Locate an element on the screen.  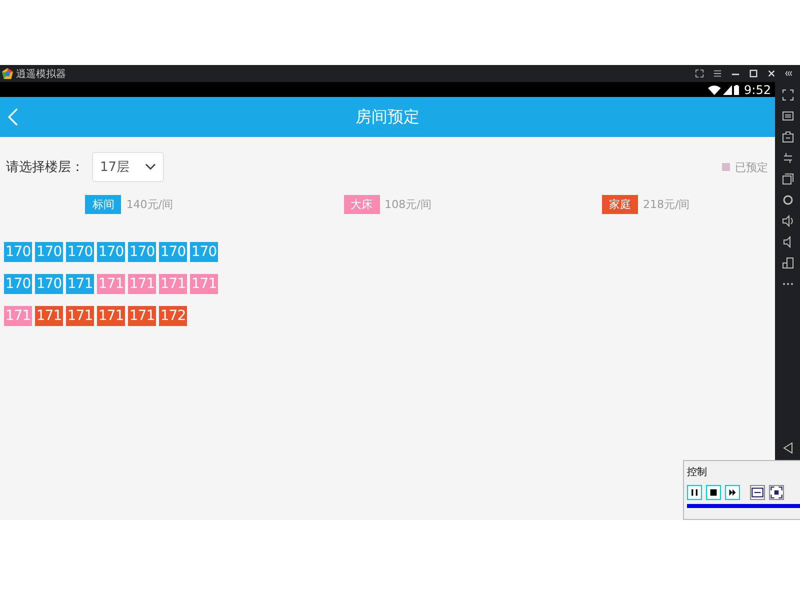
room-type-tag: 标间 is located at coordinates (103, 204).